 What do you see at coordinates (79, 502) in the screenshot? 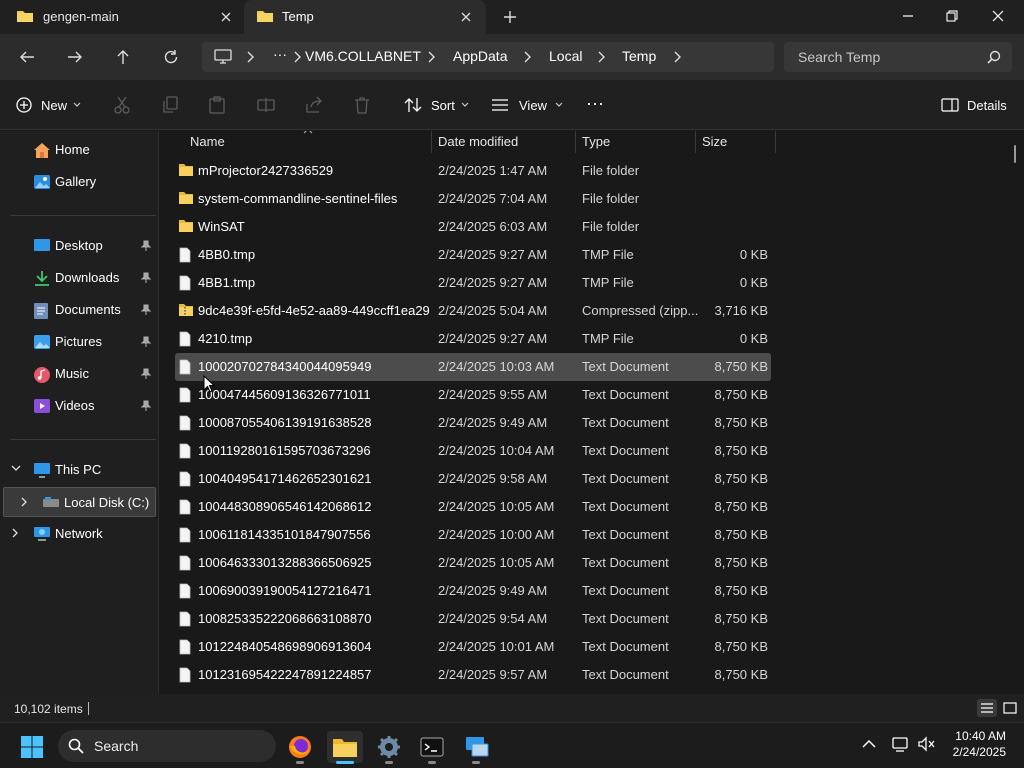
I see `sidebar-item-local-disk: Local Disk (C:)` at bounding box center [79, 502].